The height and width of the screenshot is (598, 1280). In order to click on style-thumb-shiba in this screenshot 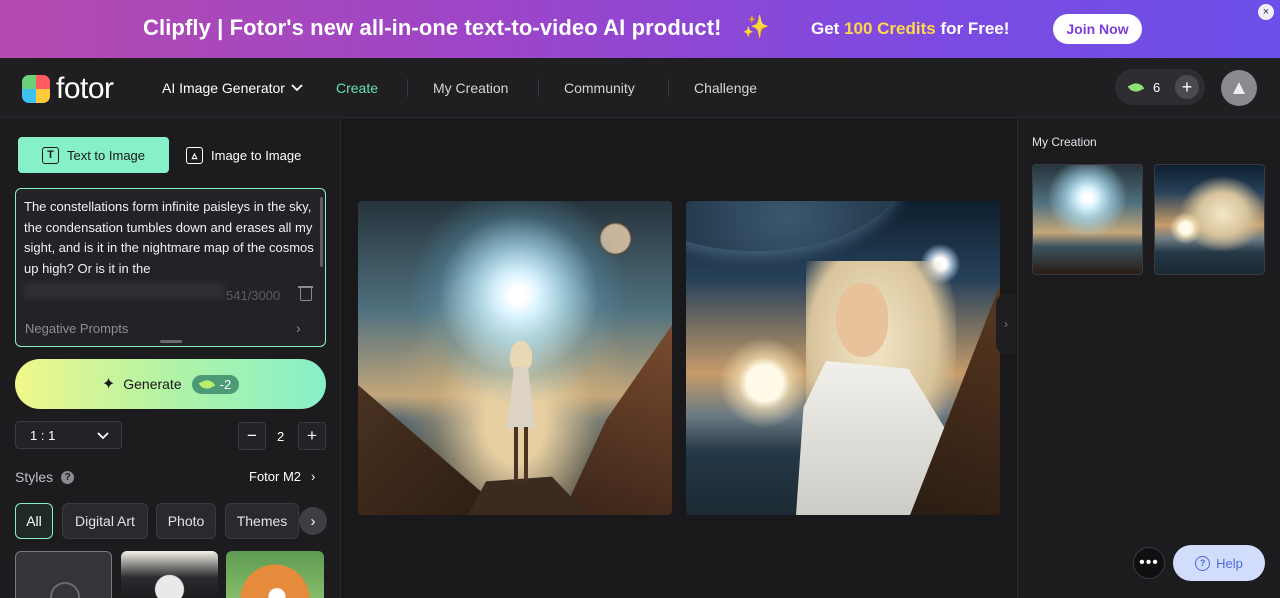, I will do `click(275, 574)`.